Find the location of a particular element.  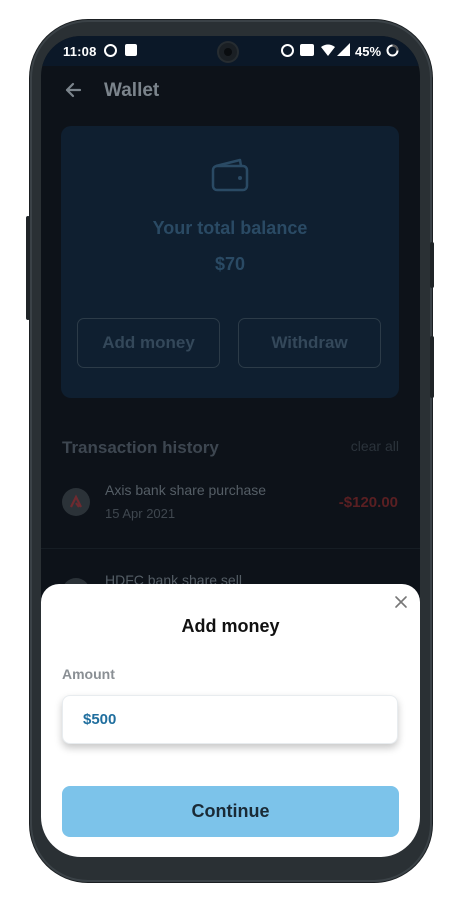

divider is located at coordinates (230, 548).